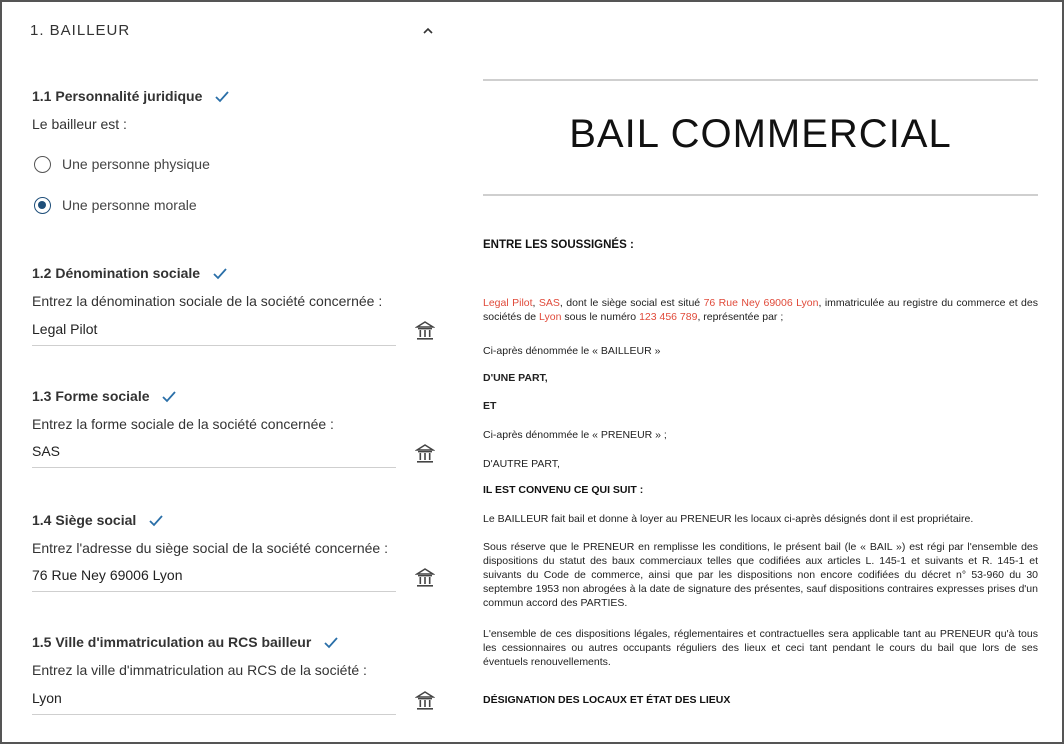 The height and width of the screenshot is (744, 1064). What do you see at coordinates (136, 164) in the screenshot?
I see `radio-label: Une personne physique` at bounding box center [136, 164].